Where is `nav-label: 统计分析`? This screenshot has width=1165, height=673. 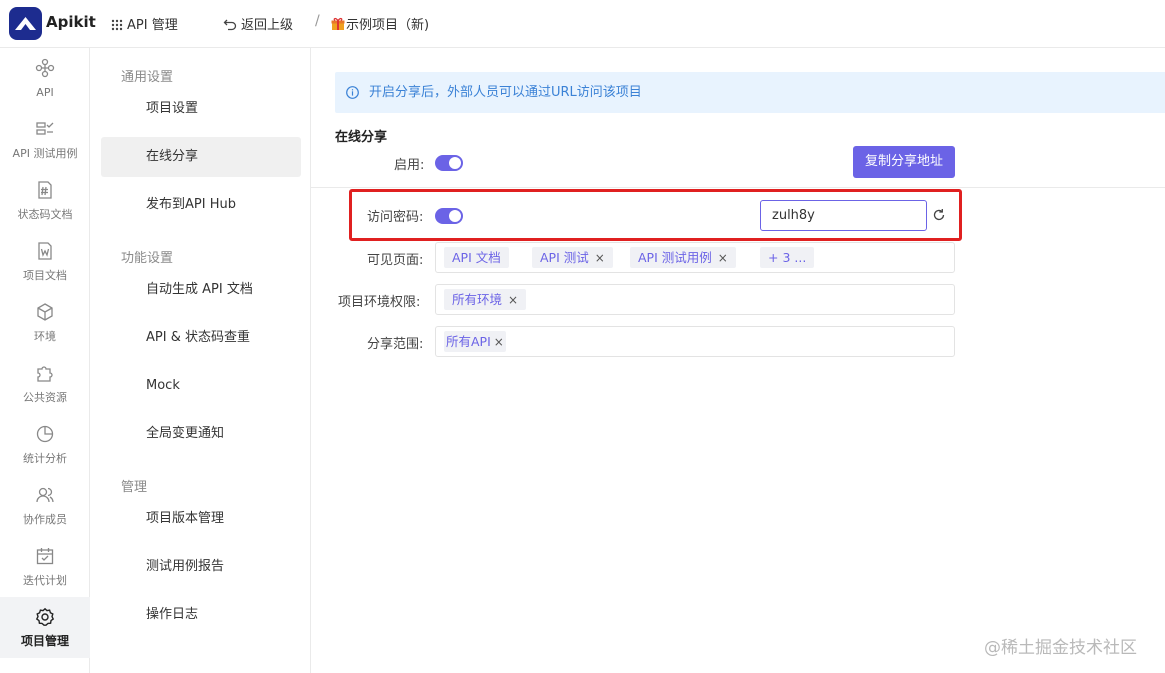 nav-label: 统计分析 is located at coordinates (45, 458).